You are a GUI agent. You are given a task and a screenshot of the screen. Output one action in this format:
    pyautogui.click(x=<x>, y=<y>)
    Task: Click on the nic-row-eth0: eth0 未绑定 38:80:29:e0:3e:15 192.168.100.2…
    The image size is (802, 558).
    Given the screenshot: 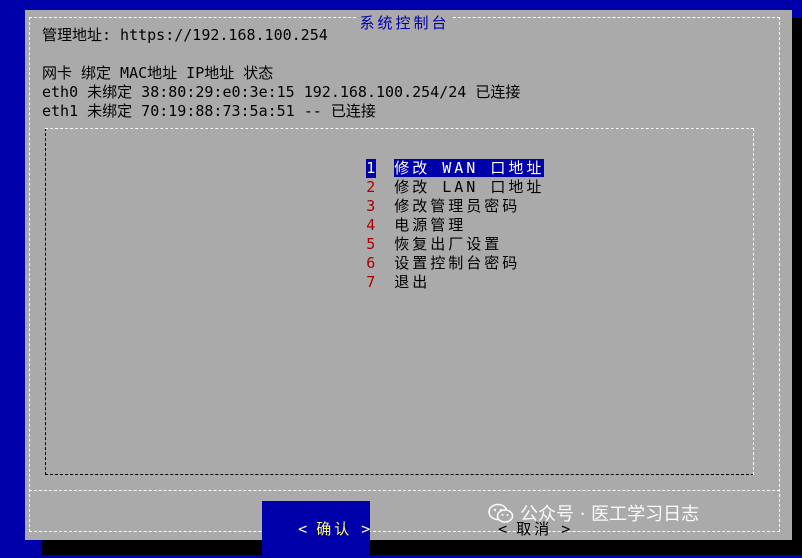 What is the action you would take?
    pyautogui.click(x=281, y=92)
    